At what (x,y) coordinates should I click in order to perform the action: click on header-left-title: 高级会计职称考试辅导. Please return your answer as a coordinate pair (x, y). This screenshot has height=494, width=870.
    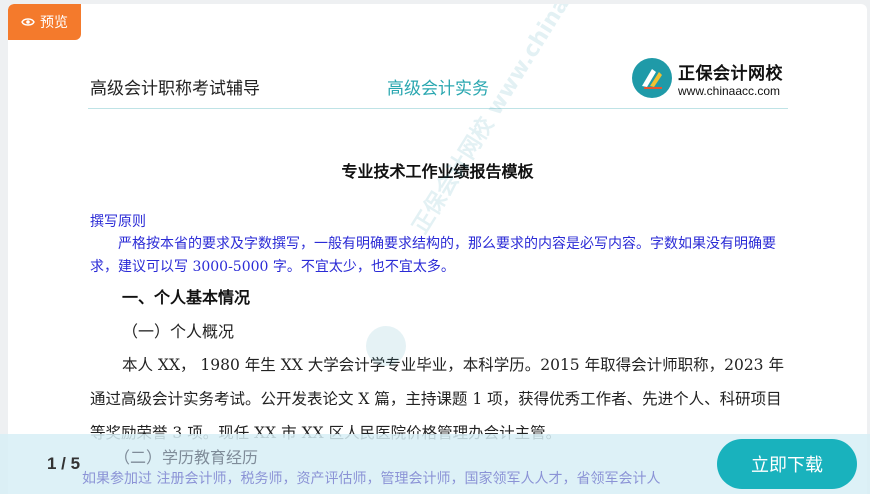
    Looking at the image, I should click on (175, 89).